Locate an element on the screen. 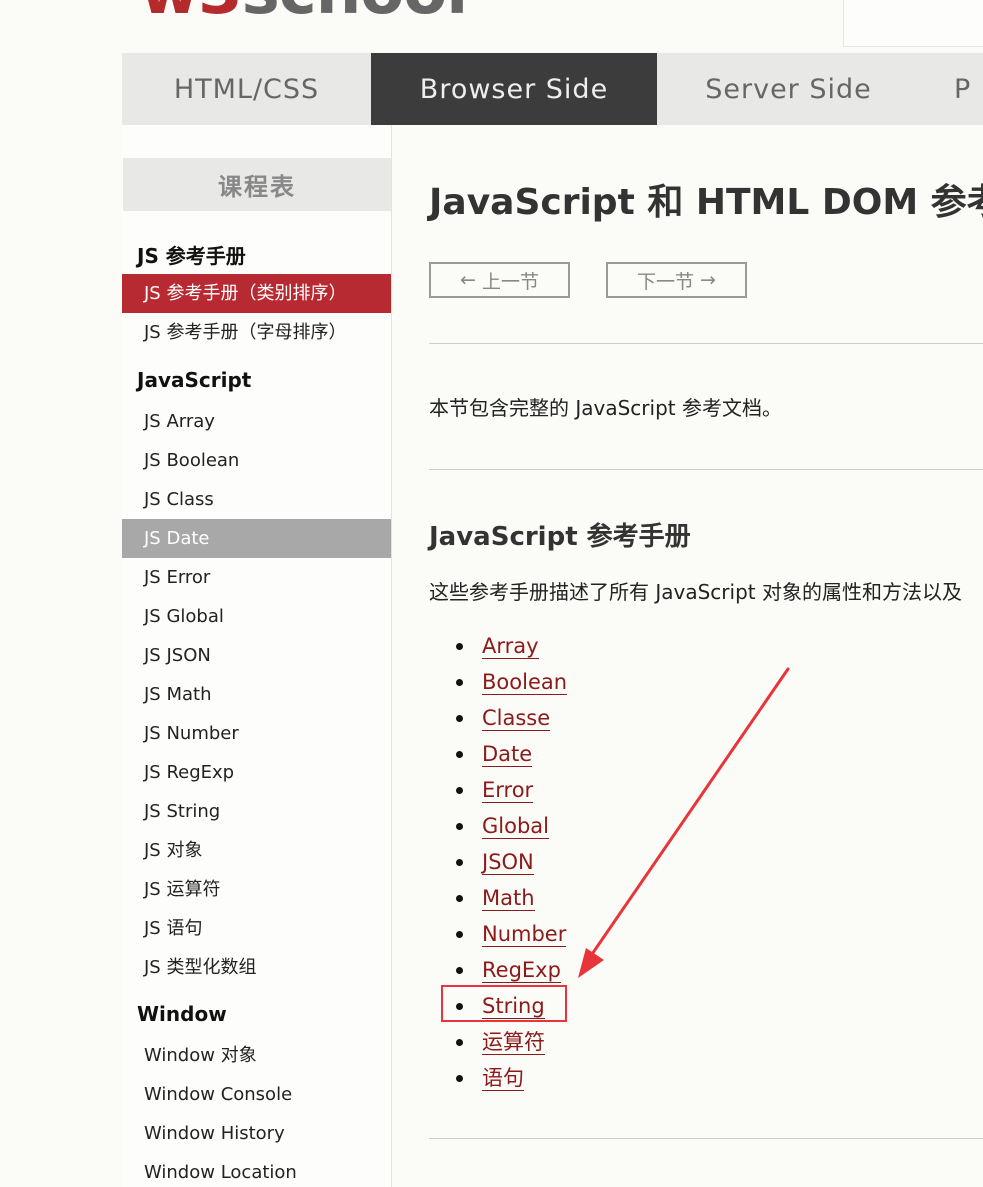 The height and width of the screenshot is (1187, 983). link-statements: 语句 is located at coordinates (503, 1078).